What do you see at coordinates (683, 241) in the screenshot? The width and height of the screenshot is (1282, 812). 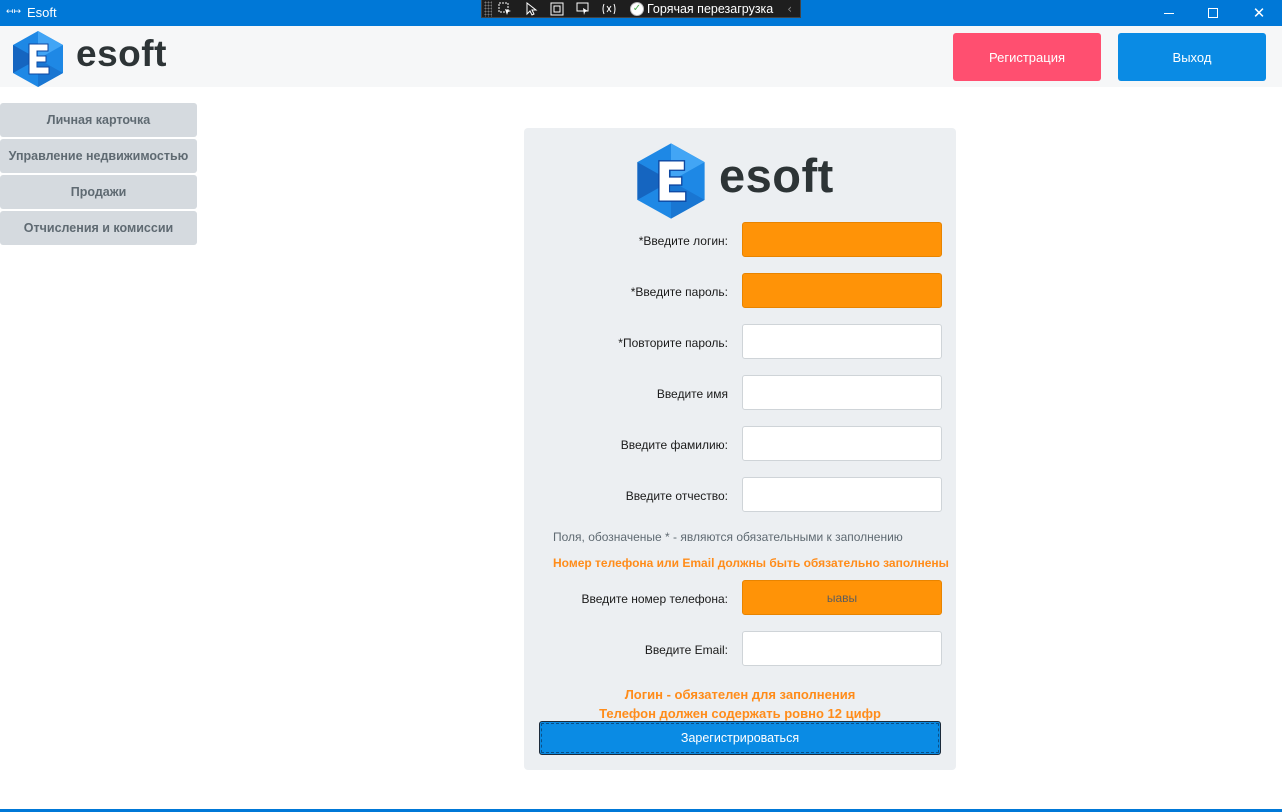 I see `login-label: *Введите логин:` at bounding box center [683, 241].